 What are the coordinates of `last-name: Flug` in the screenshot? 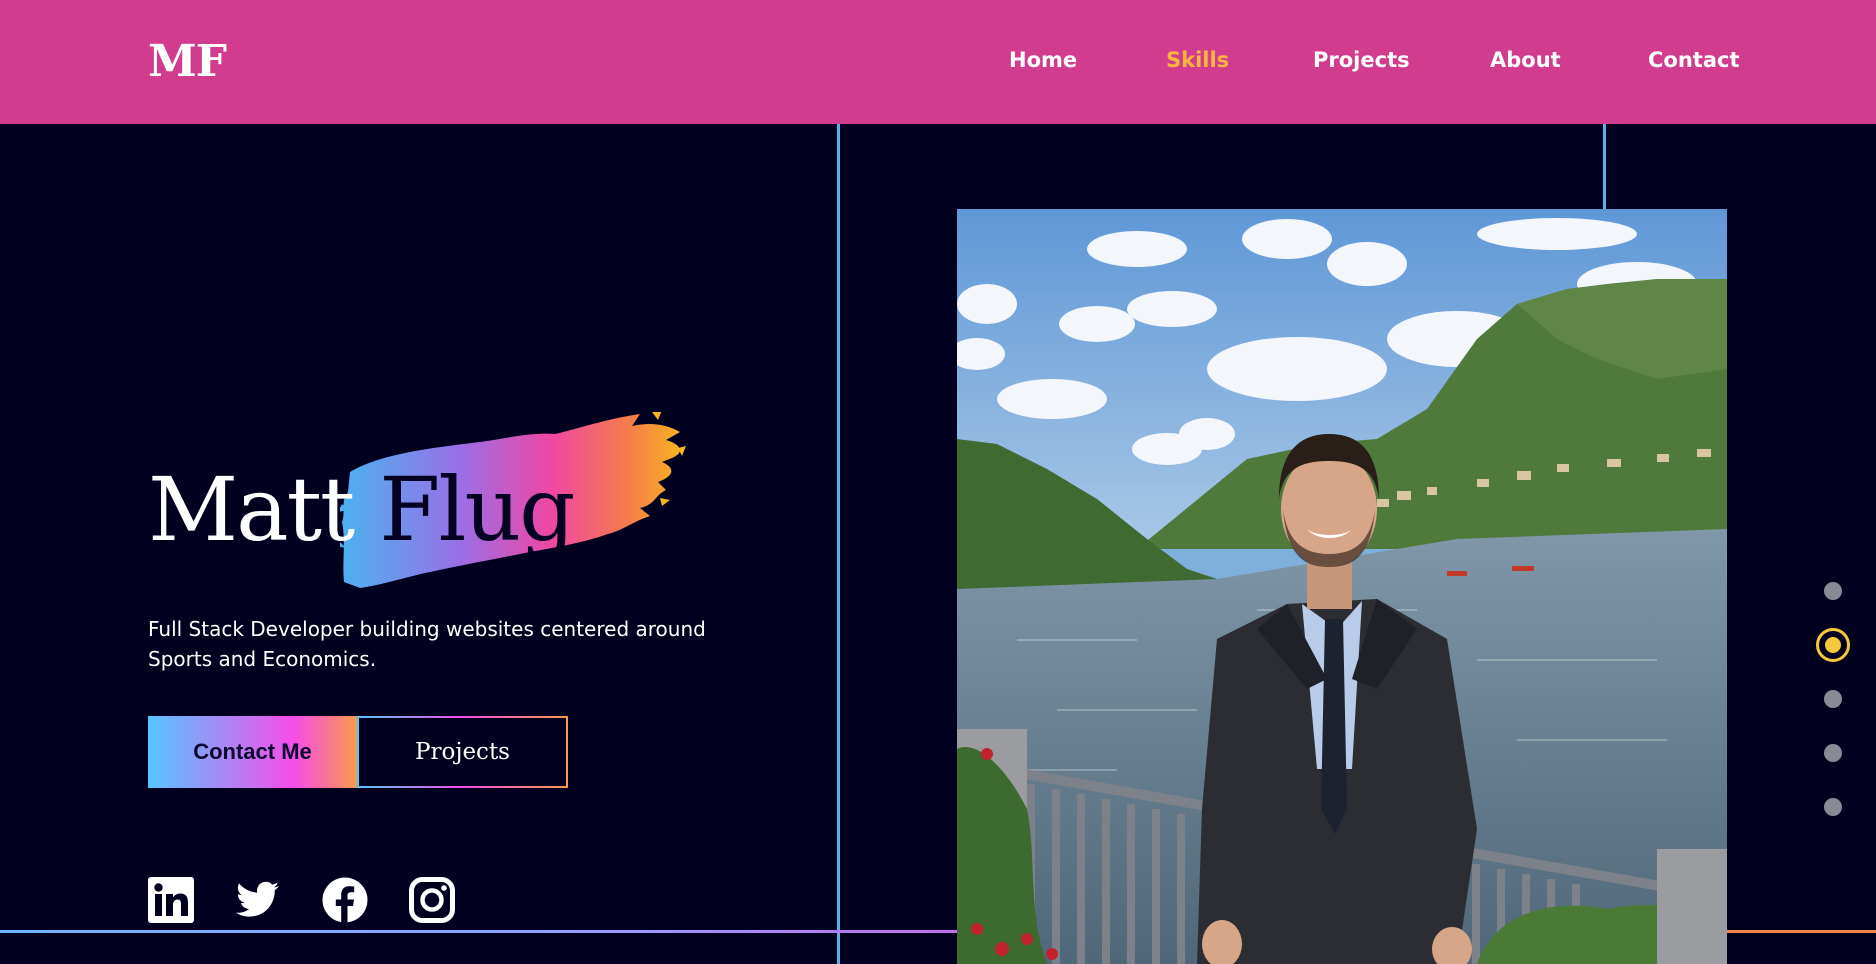 It's located at (477, 509).